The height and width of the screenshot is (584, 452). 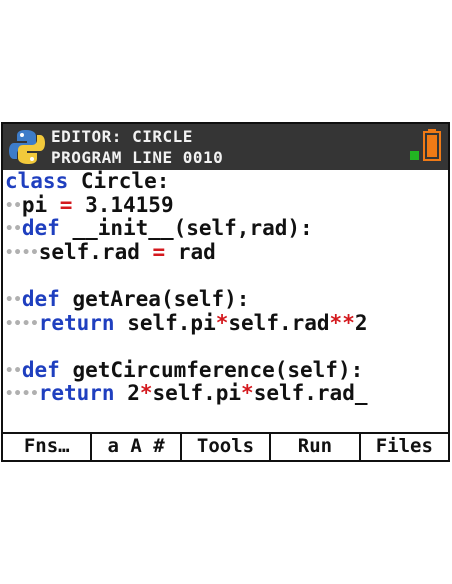 What do you see at coordinates (40, 204) in the screenshot?
I see `code-text: pi` at bounding box center [40, 204].